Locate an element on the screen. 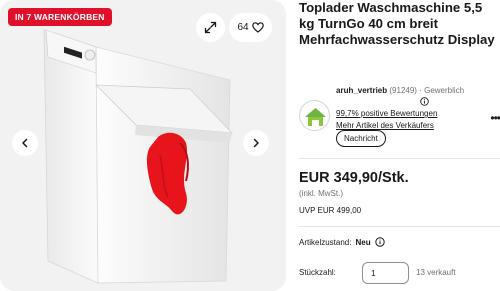  cart-count-badge: IN 7 WARENKÖRBEN is located at coordinates (60, 17).